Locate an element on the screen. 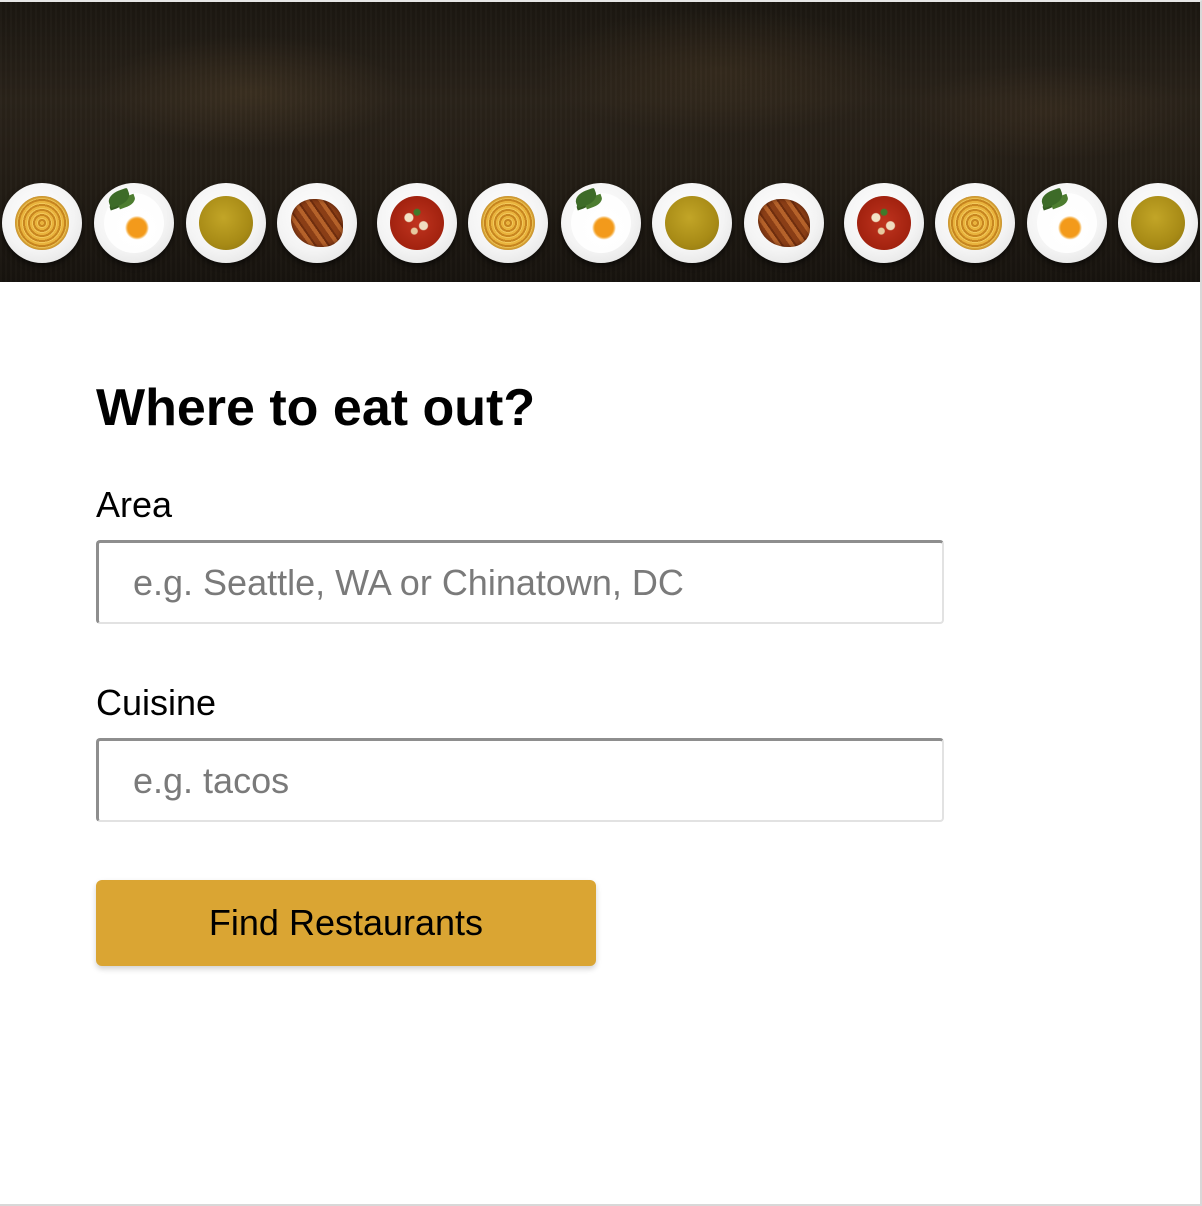 This screenshot has width=1202, height=1206. find-restaurants-button: Find Restaurants is located at coordinates (346, 923).